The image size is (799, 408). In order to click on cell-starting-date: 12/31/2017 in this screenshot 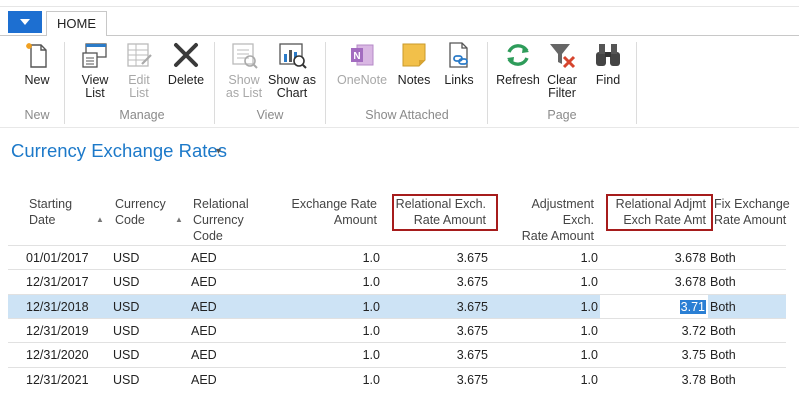, I will do `click(57, 282)`.